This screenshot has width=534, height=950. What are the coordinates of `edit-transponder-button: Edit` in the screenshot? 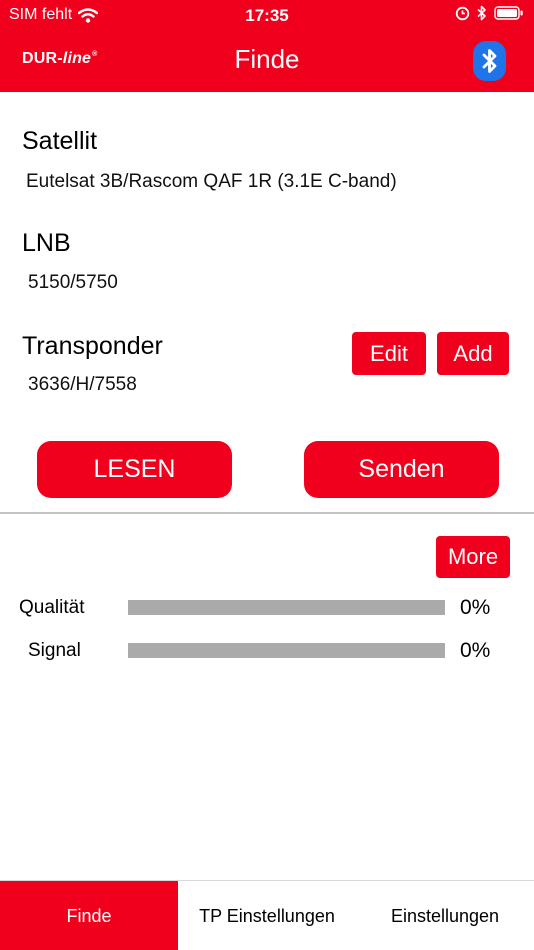 It's located at (389, 353).